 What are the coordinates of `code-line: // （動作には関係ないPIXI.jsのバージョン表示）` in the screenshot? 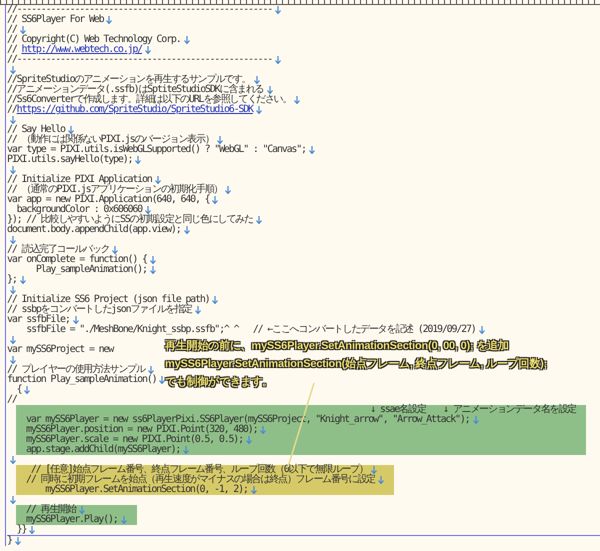 It's located at (110, 140).